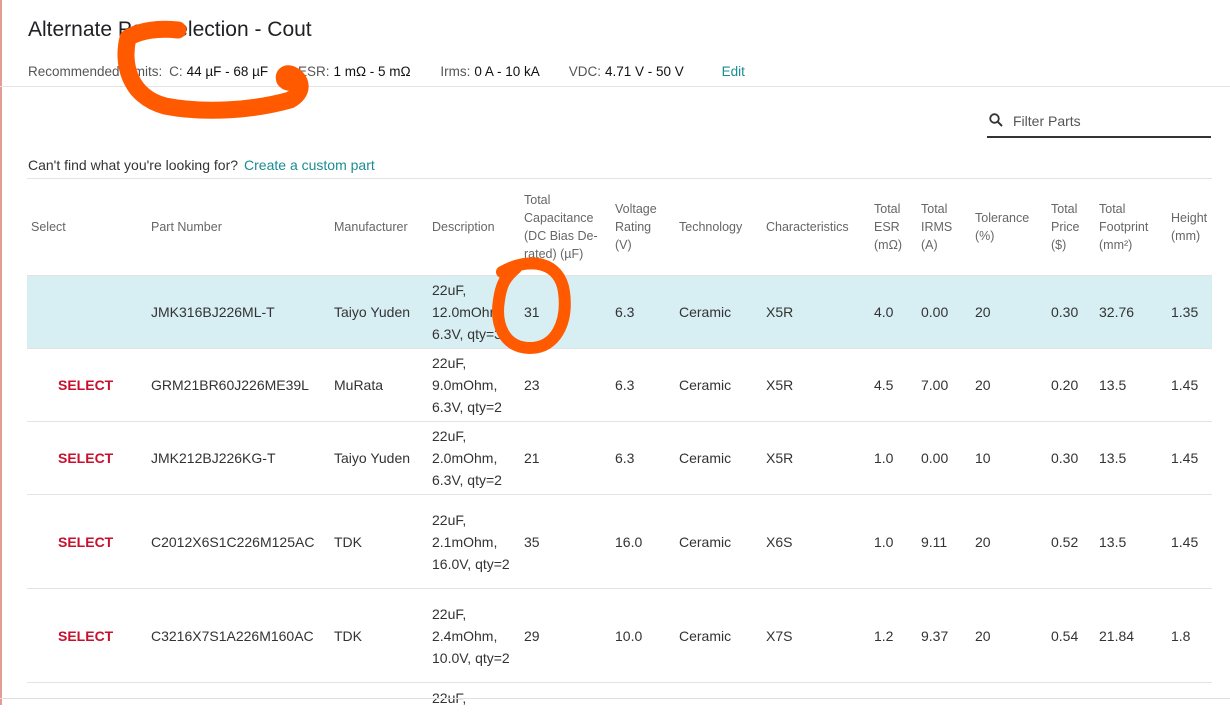  I want to click on cell-manufacturer: TDK, so click(379, 541).